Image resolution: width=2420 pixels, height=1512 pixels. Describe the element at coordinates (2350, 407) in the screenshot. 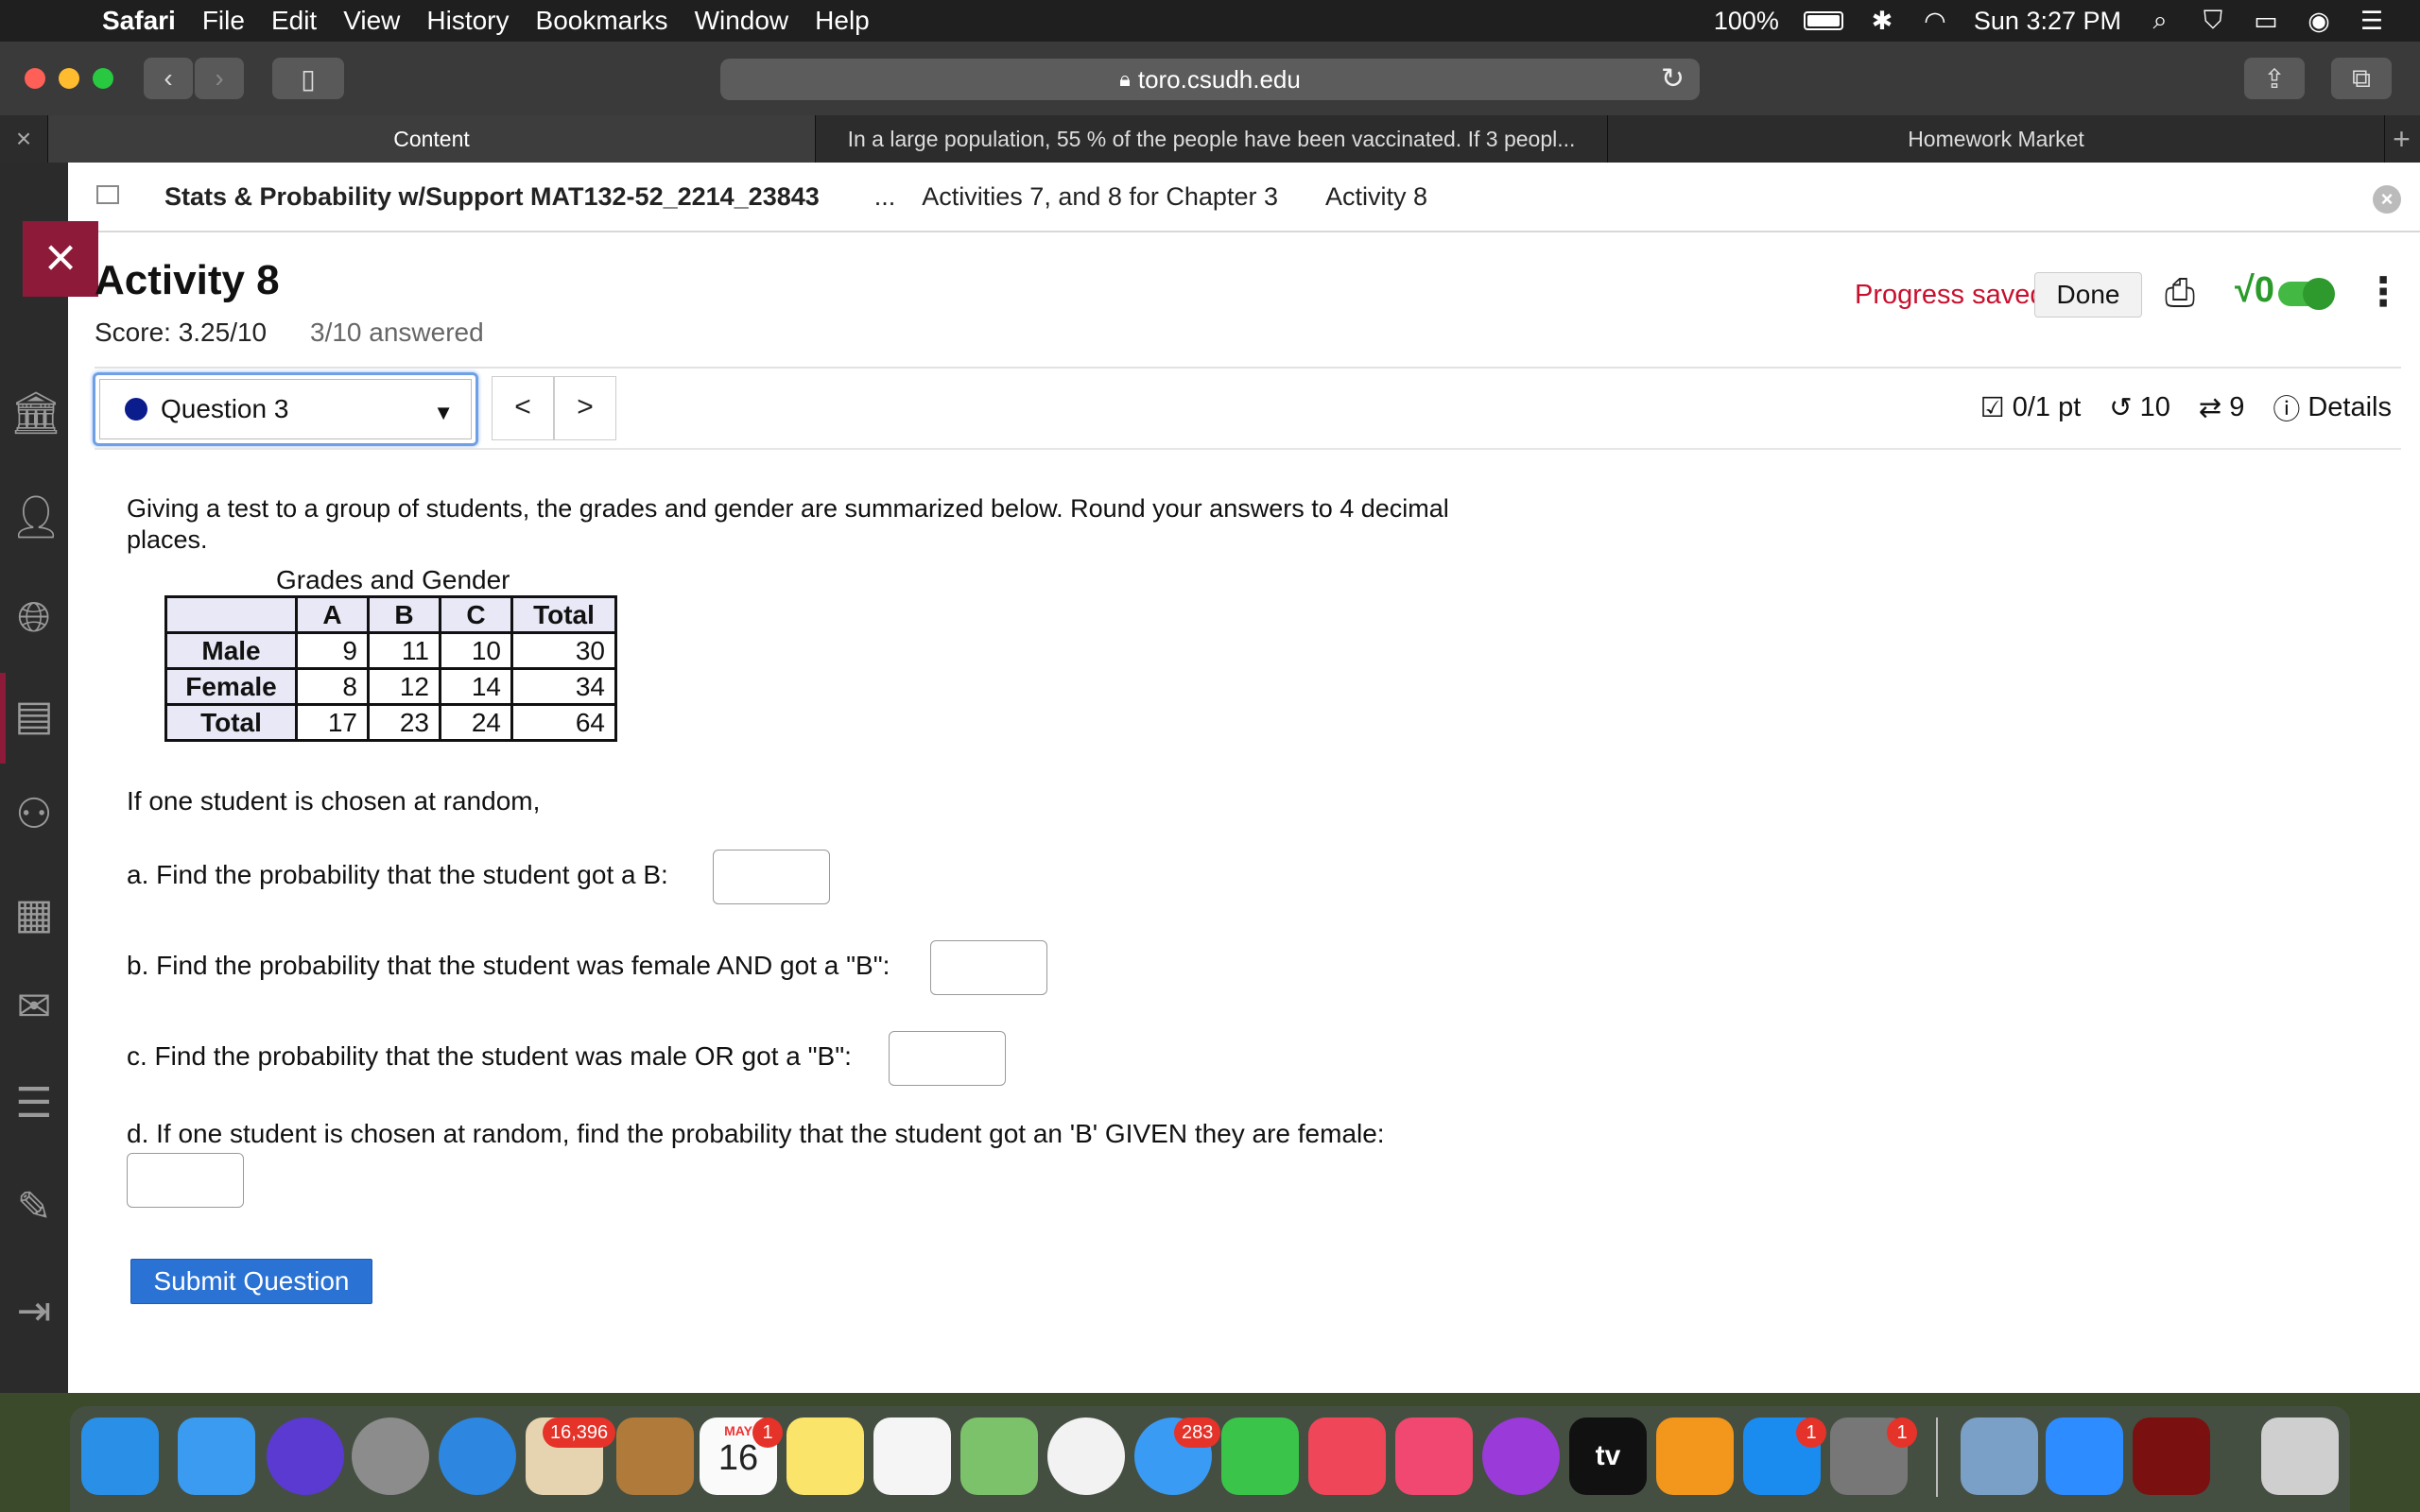

I see `details-link: Details` at that location.